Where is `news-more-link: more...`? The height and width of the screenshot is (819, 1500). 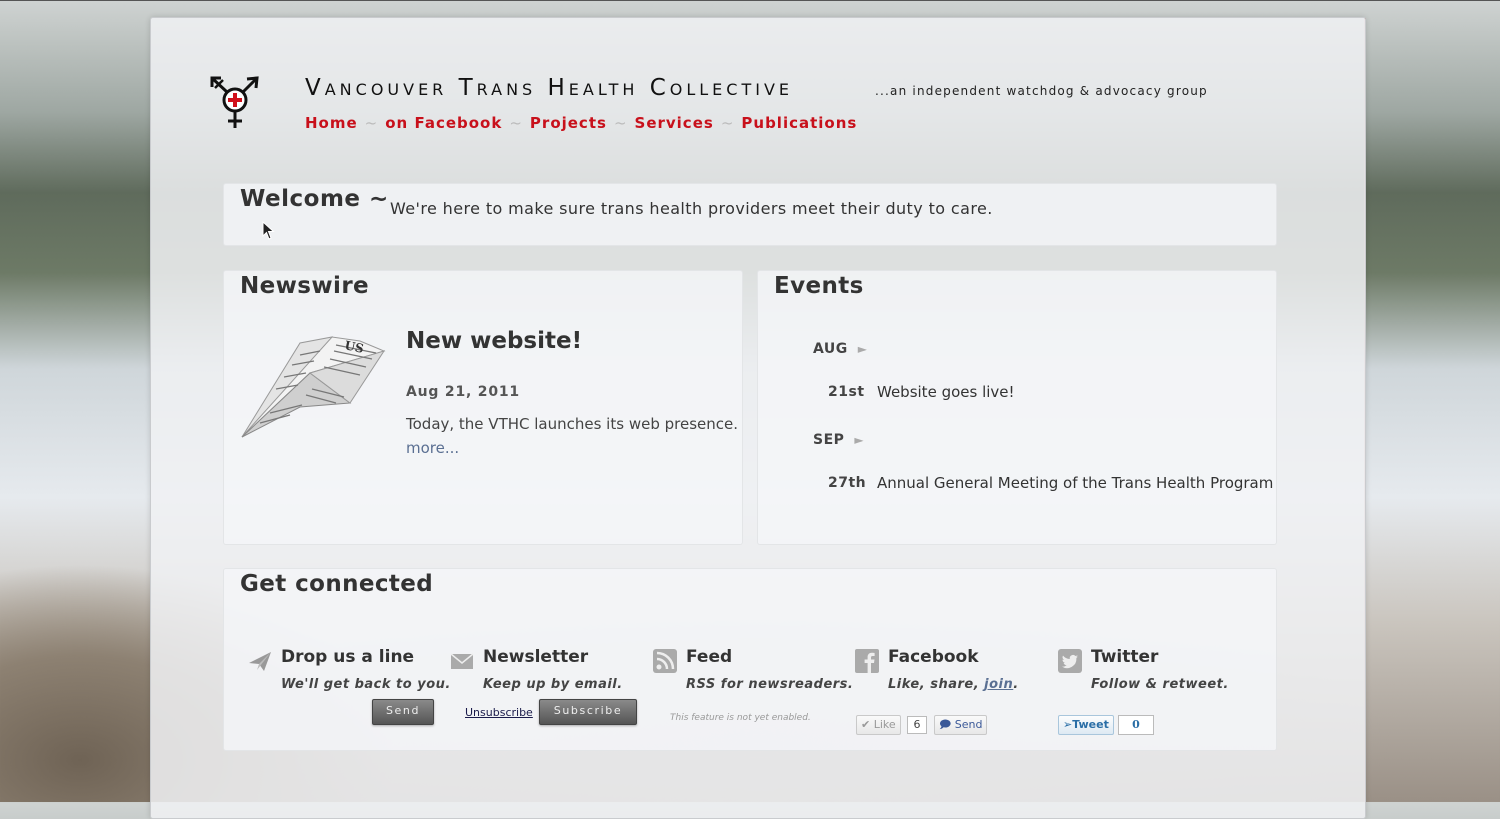
news-more-link: more... is located at coordinates (432, 448).